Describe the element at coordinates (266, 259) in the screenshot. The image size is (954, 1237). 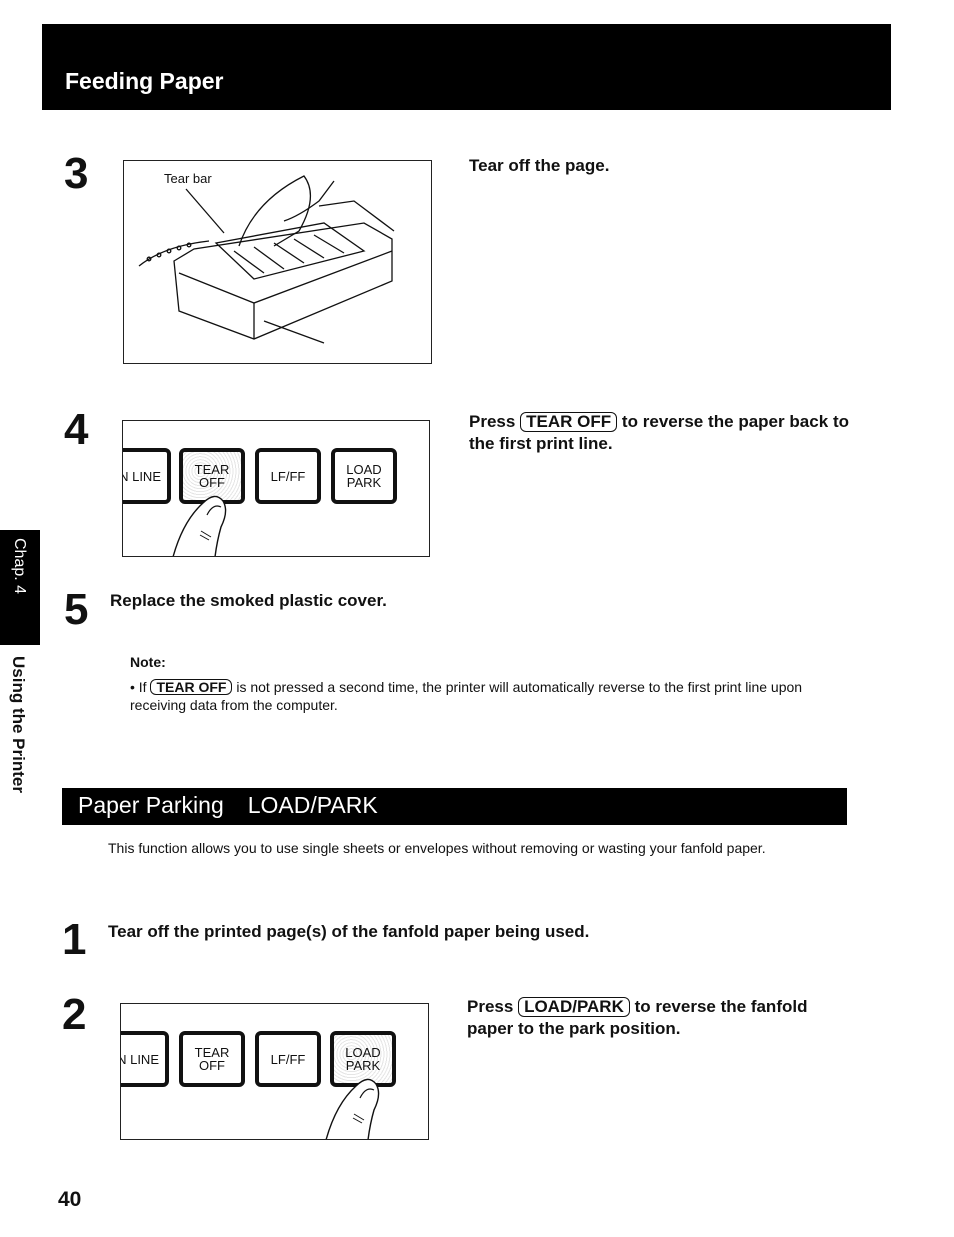
I see `printer-illustration` at that location.